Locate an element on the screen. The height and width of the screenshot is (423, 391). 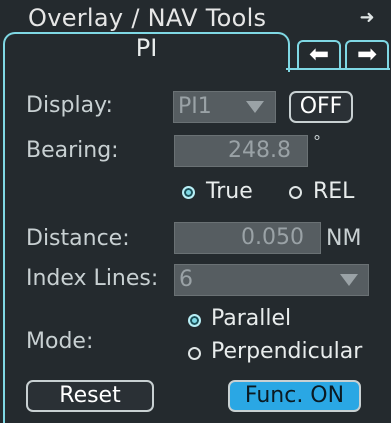
parallel-radio is located at coordinates (194, 320).